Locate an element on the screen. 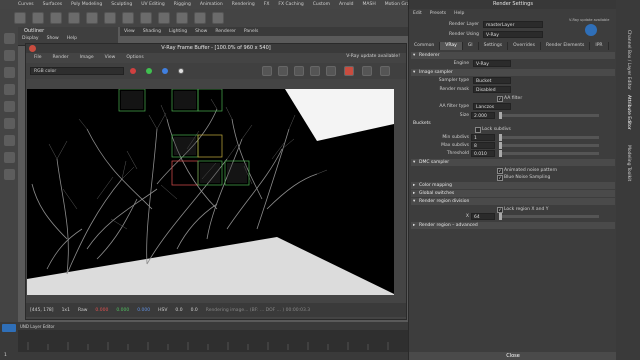 The height and width of the screenshot is (360, 640). outliner-menu-help: Help is located at coordinates (72, 38).